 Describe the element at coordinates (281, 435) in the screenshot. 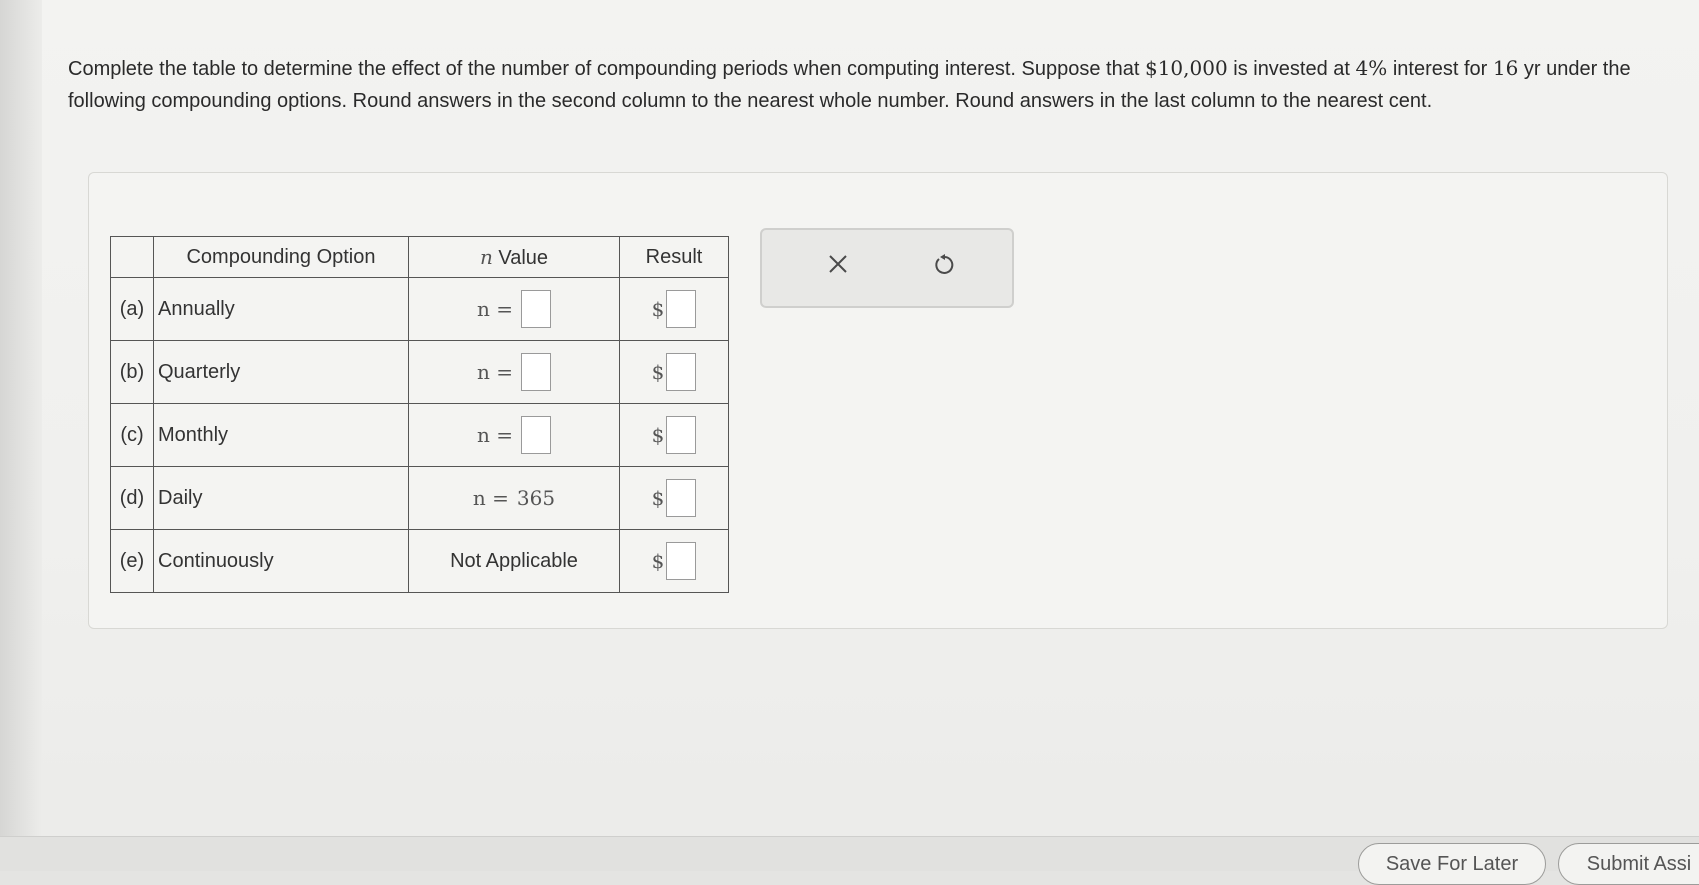

I see `row-option: Monthly` at that location.